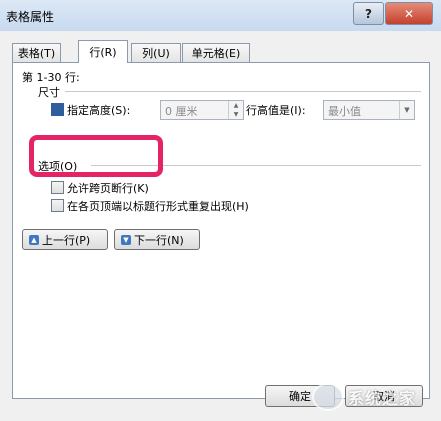 The image size is (441, 421). I want to click on row-height-is-label: 行高值是(I):, so click(276, 110).